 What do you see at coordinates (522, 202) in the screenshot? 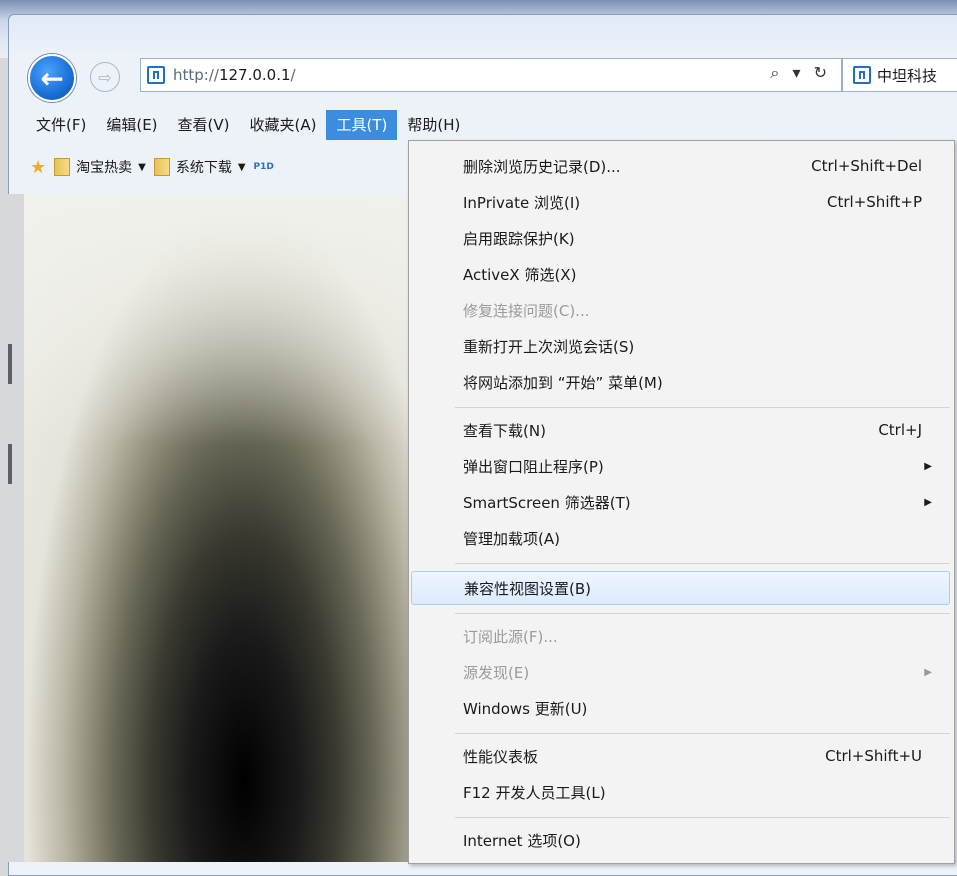
I see `menu-item-label: InPrivate 浏览(I)` at bounding box center [522, 202].